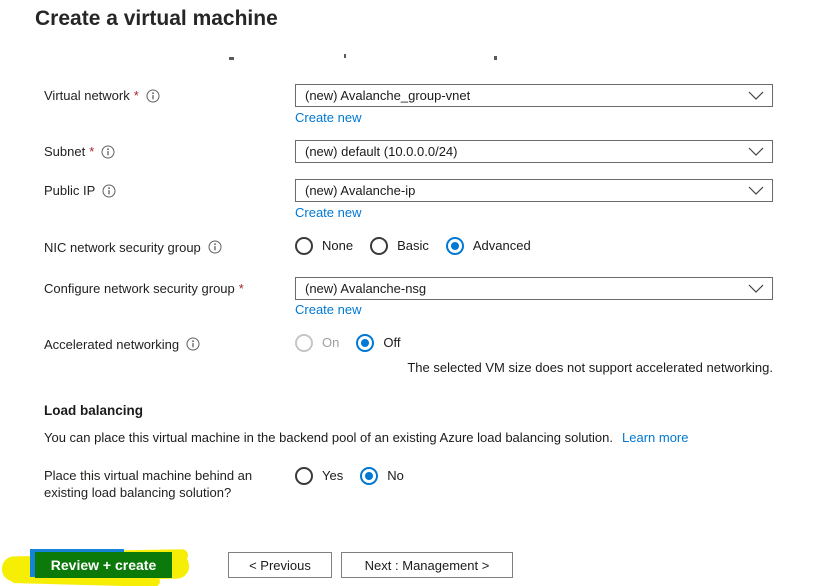 The width and height of the screenshot is (828, 586). I want to click on subnet-label: Subnet *, so click(79, 151).